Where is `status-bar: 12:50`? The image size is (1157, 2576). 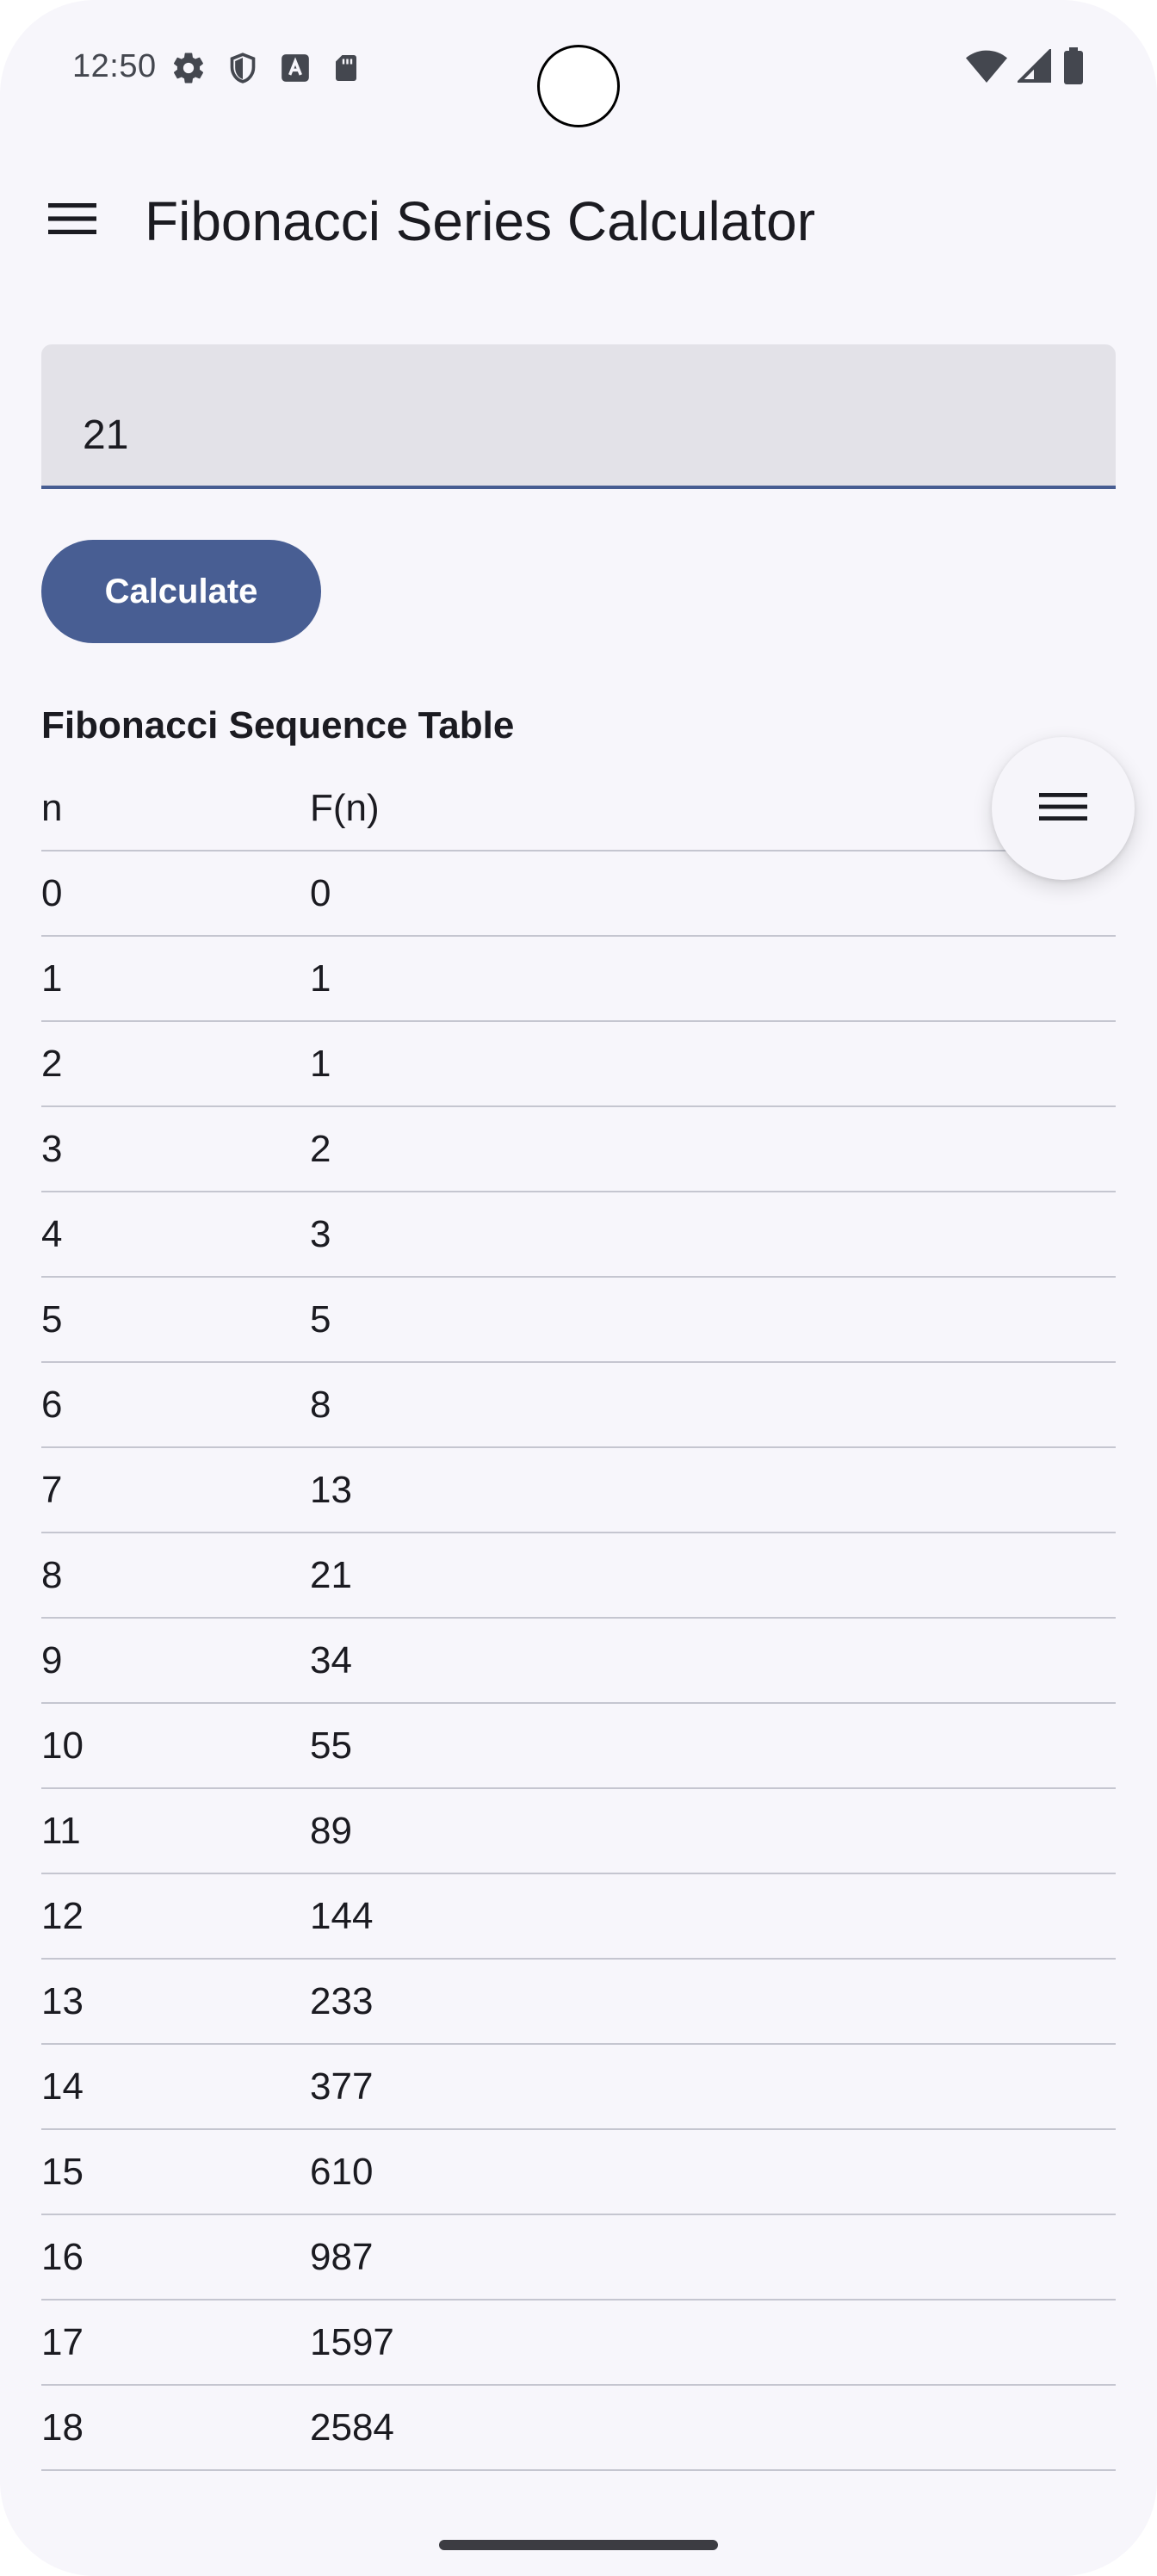
status-bar: 12:50 is located at coordinates (579, 69).